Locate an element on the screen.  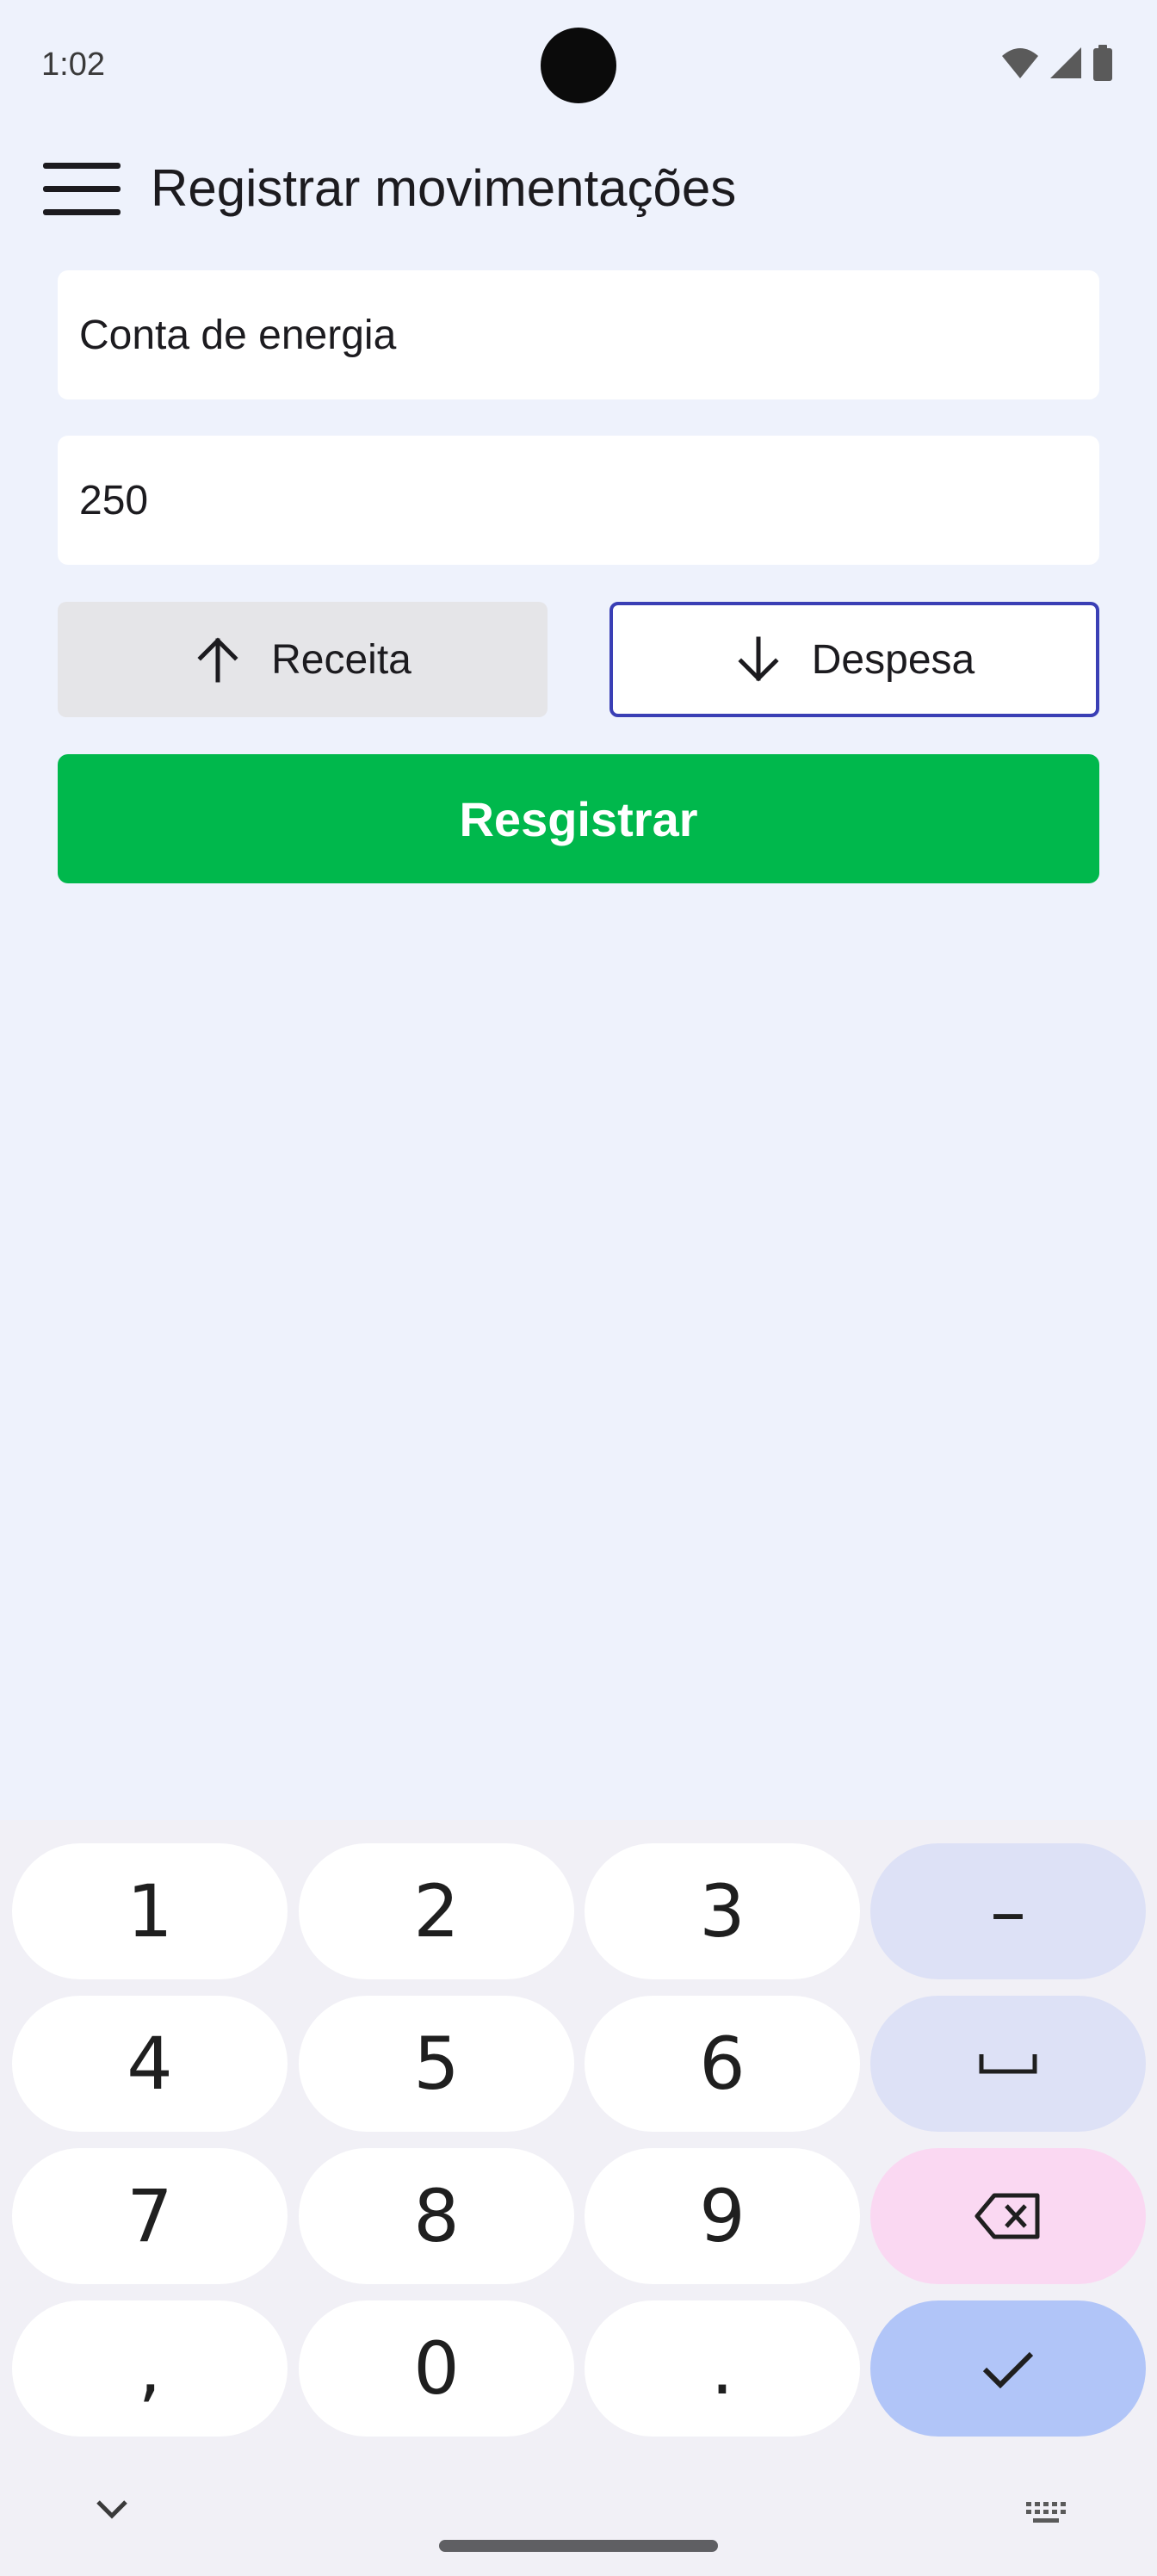
chevron-down-icon is located at coordinates (111, 2509).